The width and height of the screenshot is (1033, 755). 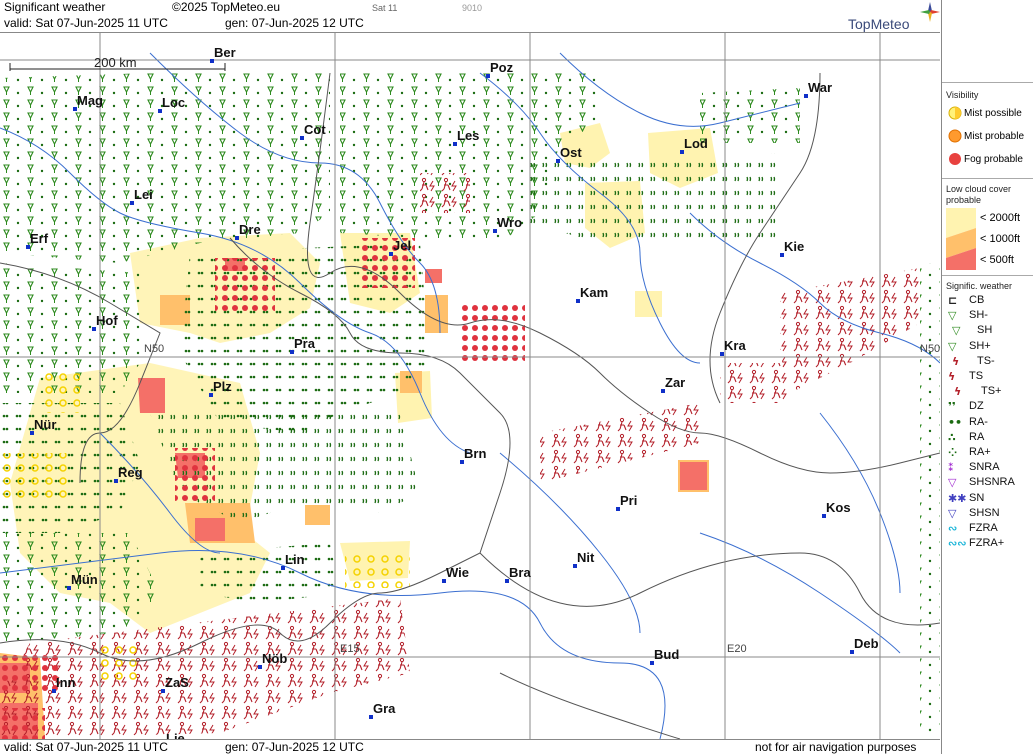 I want to click on city-label: ZaS, so click(x=177, y=682).